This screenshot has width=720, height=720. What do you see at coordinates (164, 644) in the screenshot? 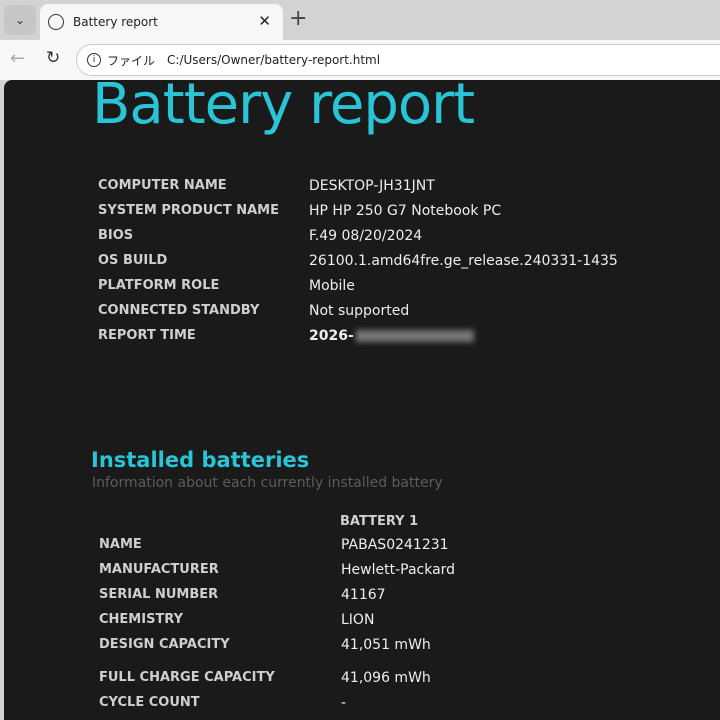
I see `row-label: DESIGN CAPACITY` at bounding box center [164, 644].